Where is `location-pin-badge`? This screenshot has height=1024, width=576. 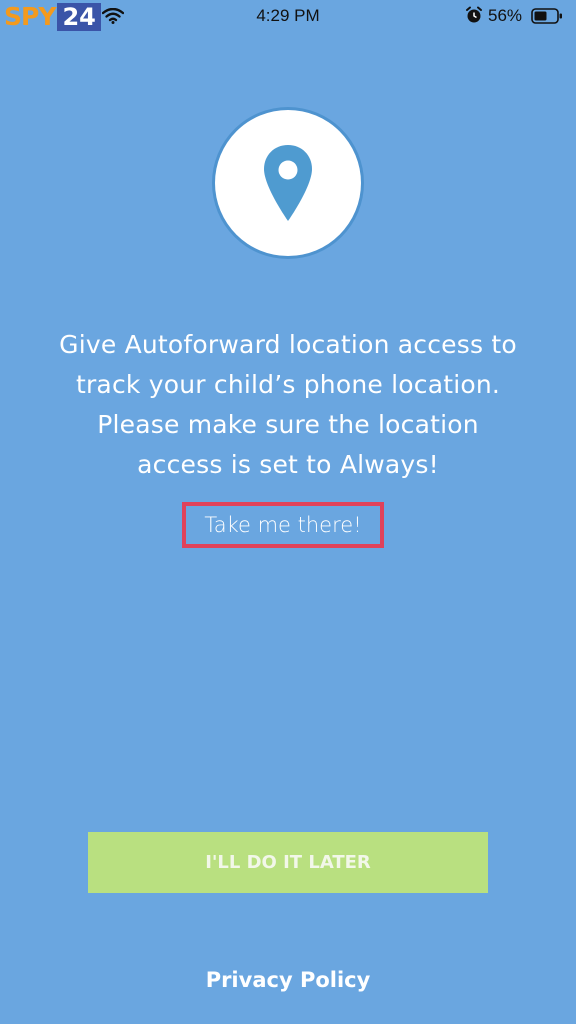
location-pin-badge is located at coordinates (288, 183).